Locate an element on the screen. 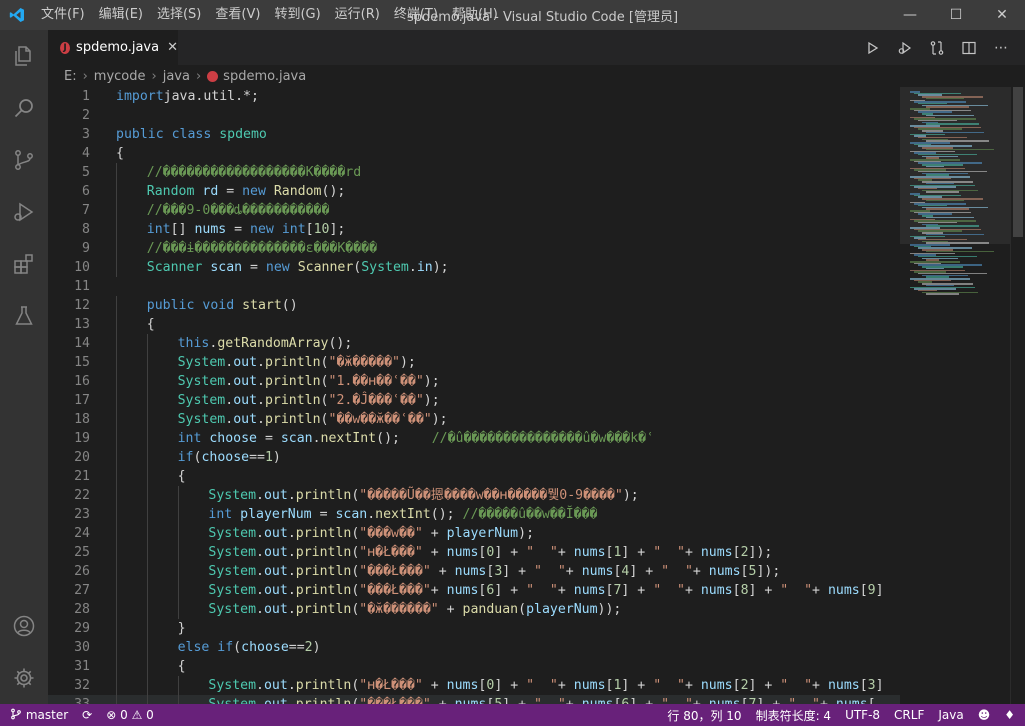 Image resolution: width=1025 pixels, height=726 pixels. code-line: 15 System.out.println("�ӂ�����"); is located at coordinates (474, 362).